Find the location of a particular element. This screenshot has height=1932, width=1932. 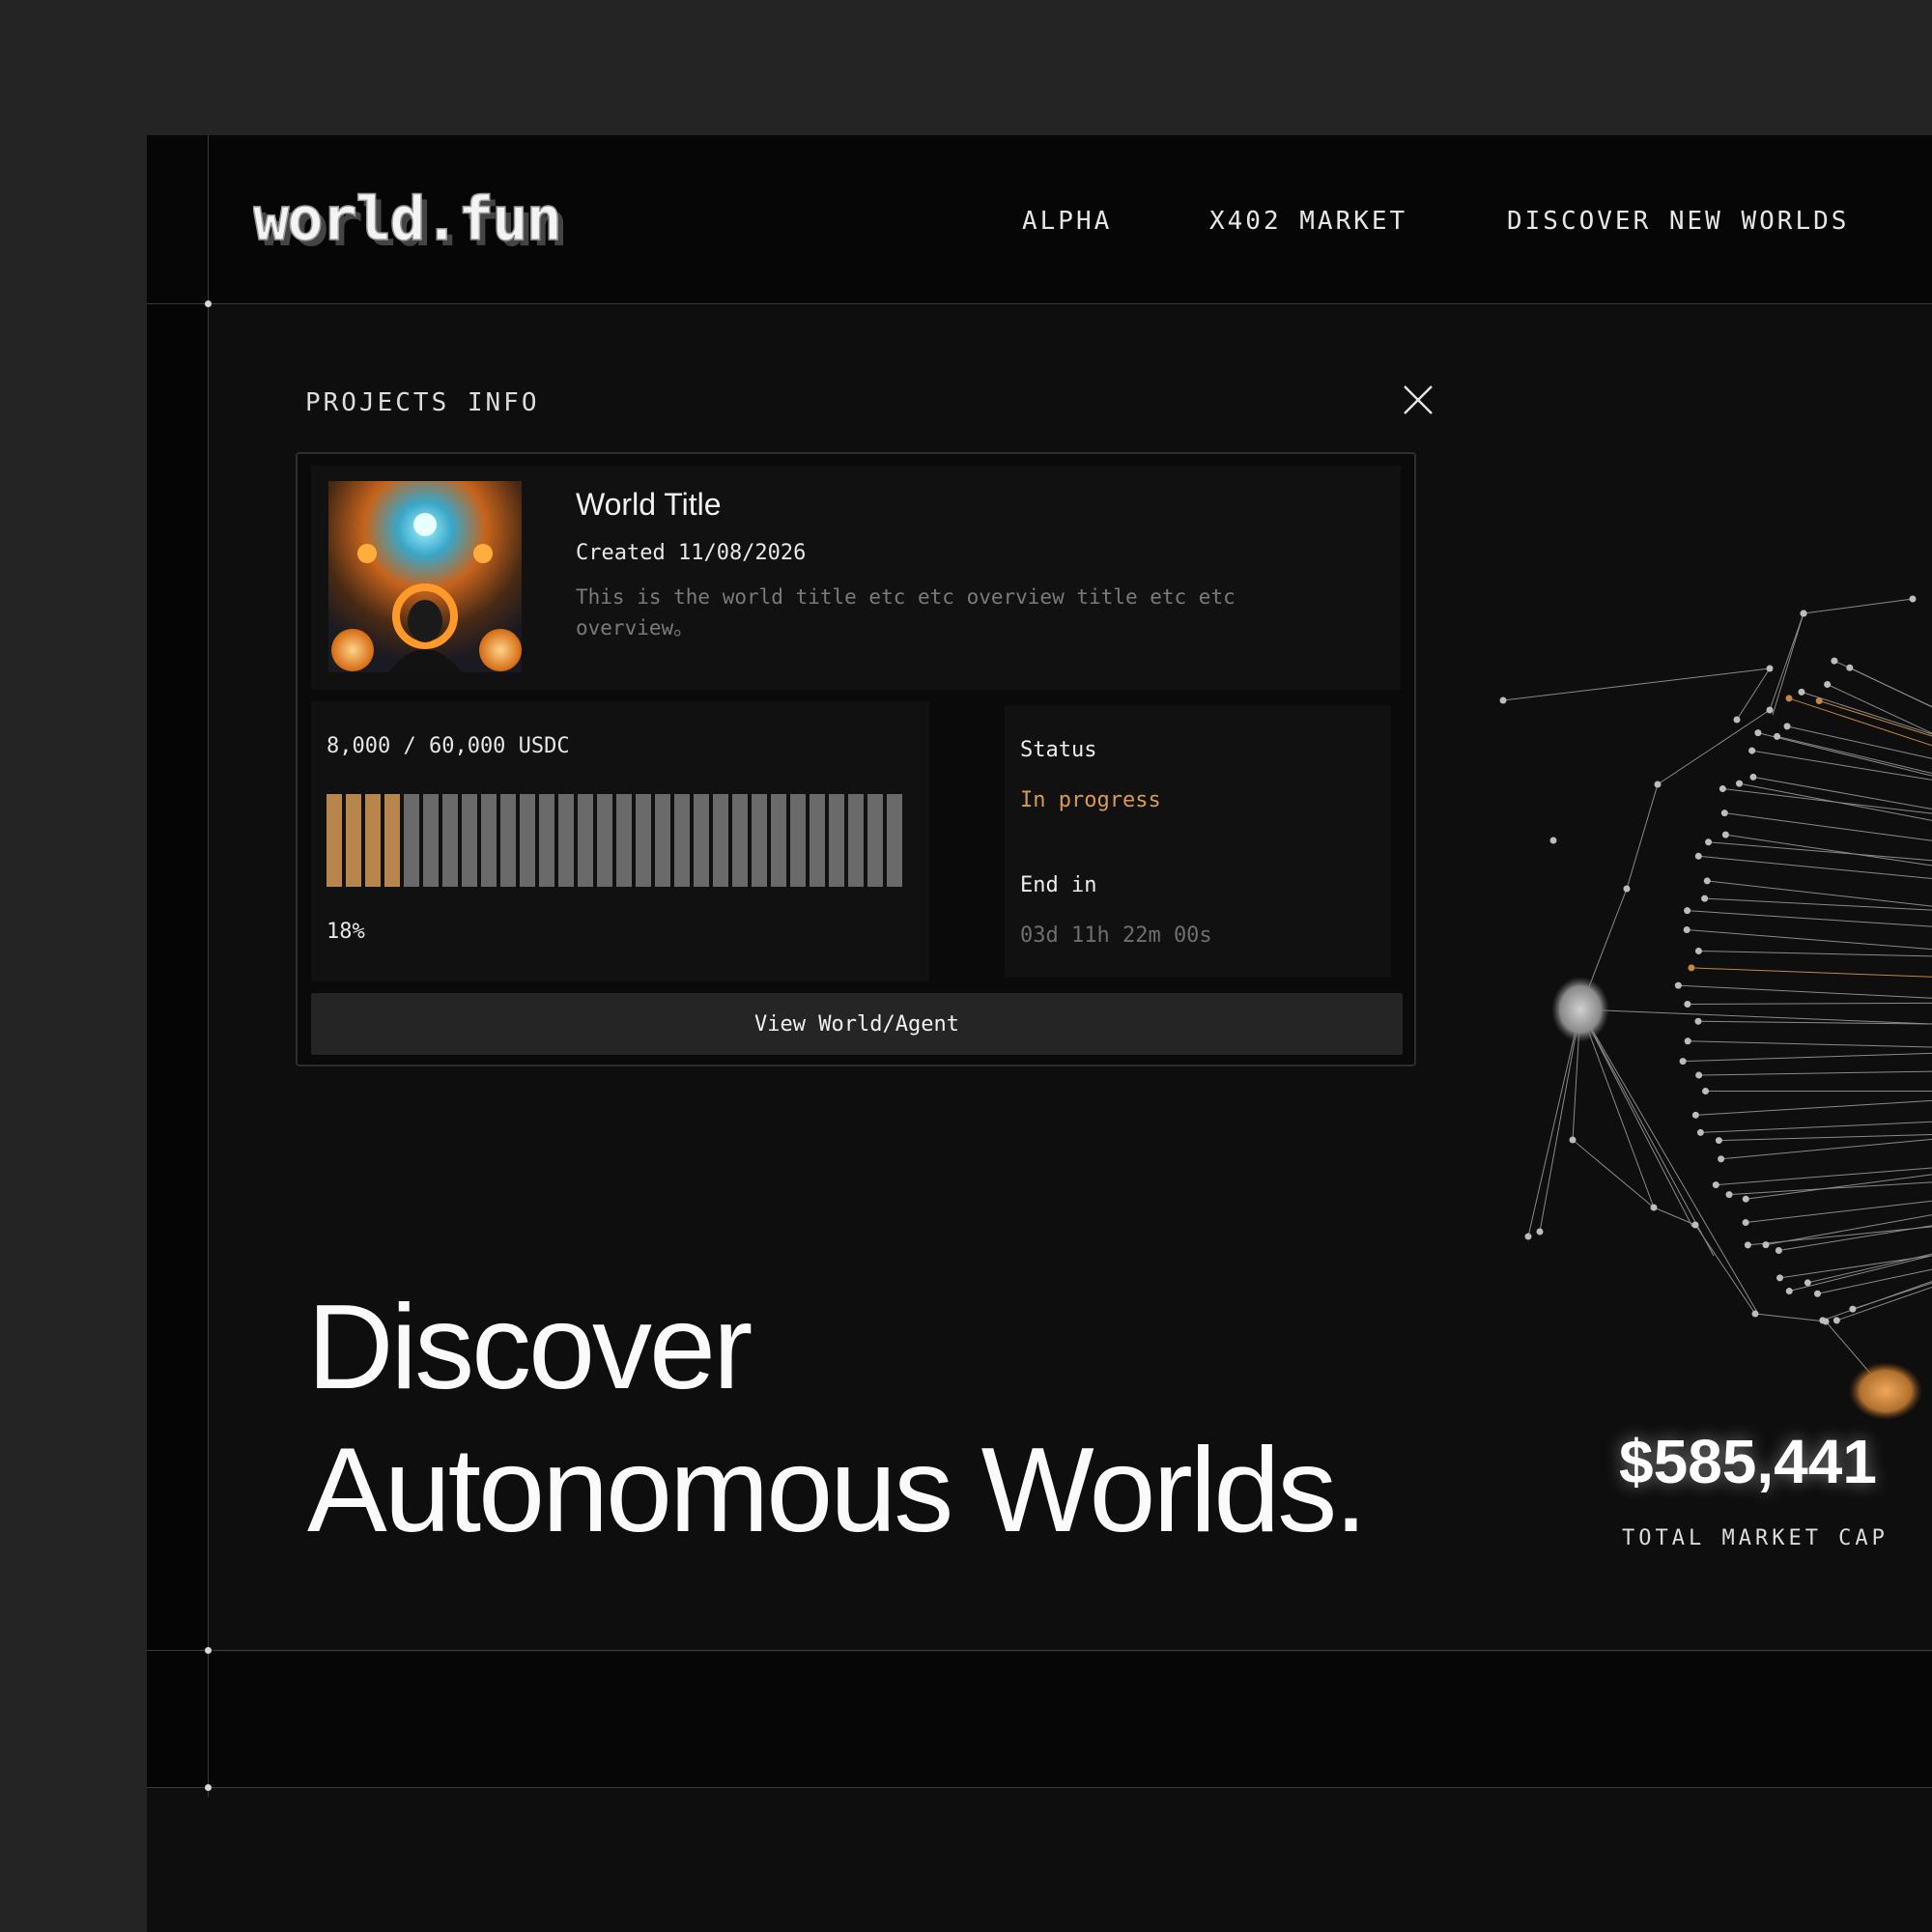

status-value: In progress is located at coordinates (1090, 800).